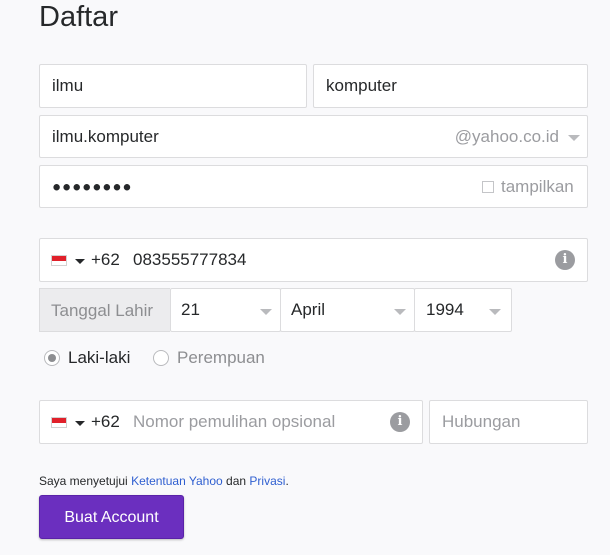 This screenshot has height=555, width=610. I want to click on username-value: ilmu.komputer, so click(105, 136).